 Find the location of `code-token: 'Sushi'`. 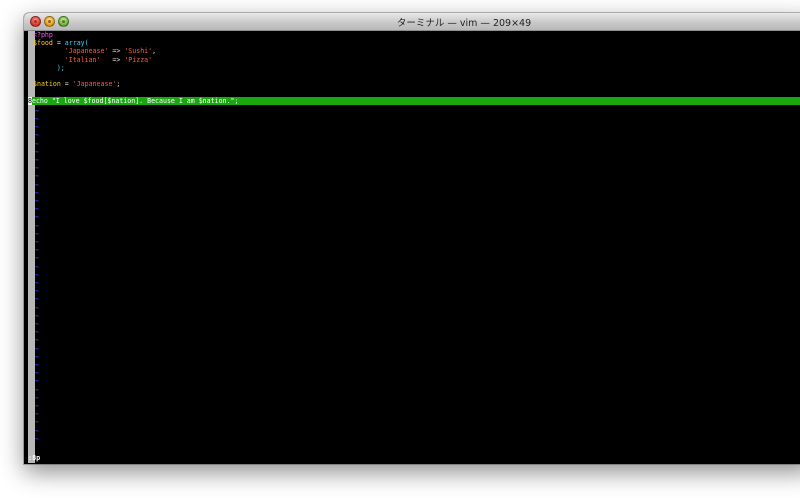

code-token: 'Sushi' is located at coordinates (138, 51).